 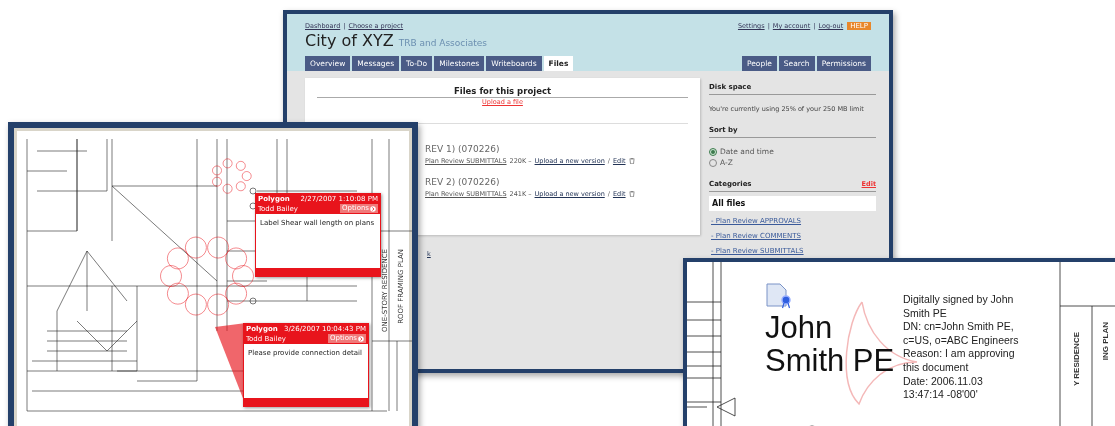 What do you see at coordinates (778, 296) in the screenshot?
I see `certificate-icon` at bounding box center [778, 296].